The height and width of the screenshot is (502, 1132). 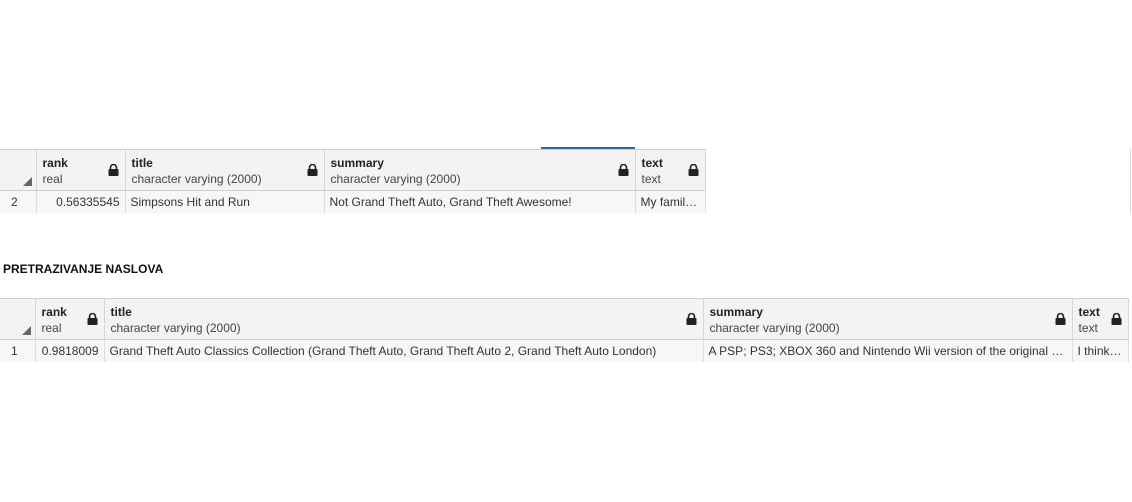 What do you see at coordinates (1130, 181) in the screenshot?
I see `panel-divider` at bounding box center [1130, 181].